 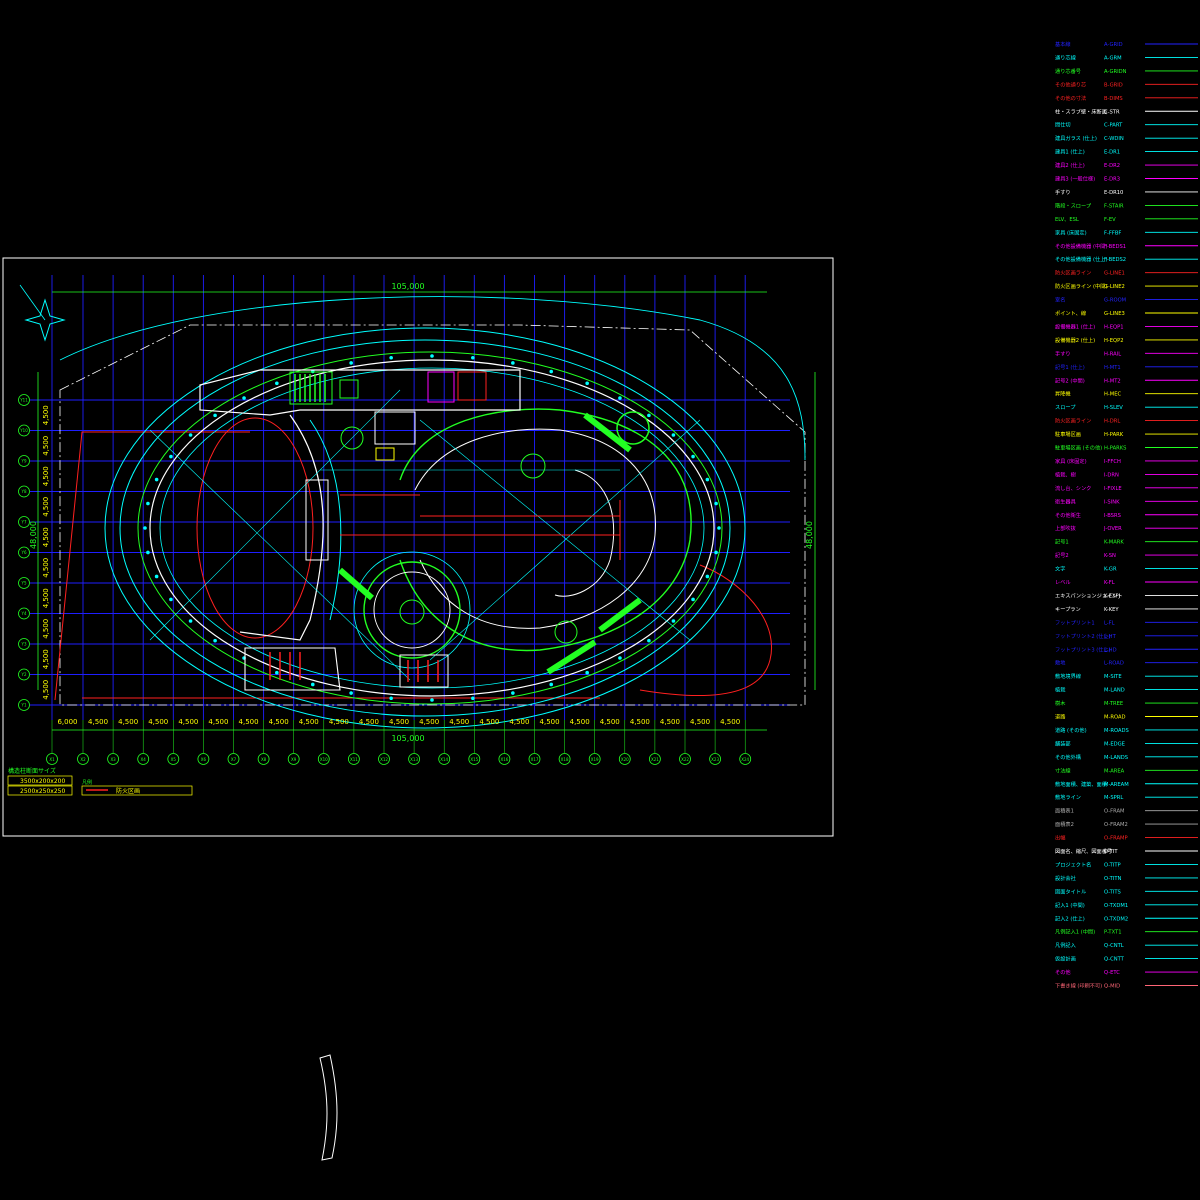 What do you see at coordinates (1114, 287) in the screenshot?
I see `layer-code: G-LINE2` at bounding box center [1114, 287].